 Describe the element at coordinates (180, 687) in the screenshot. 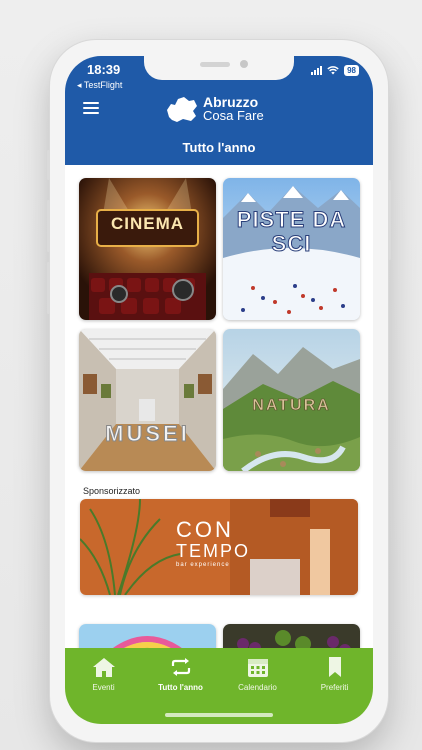

I see `tab-label-tutto-l-anno: Tutto l'anno` at that location.